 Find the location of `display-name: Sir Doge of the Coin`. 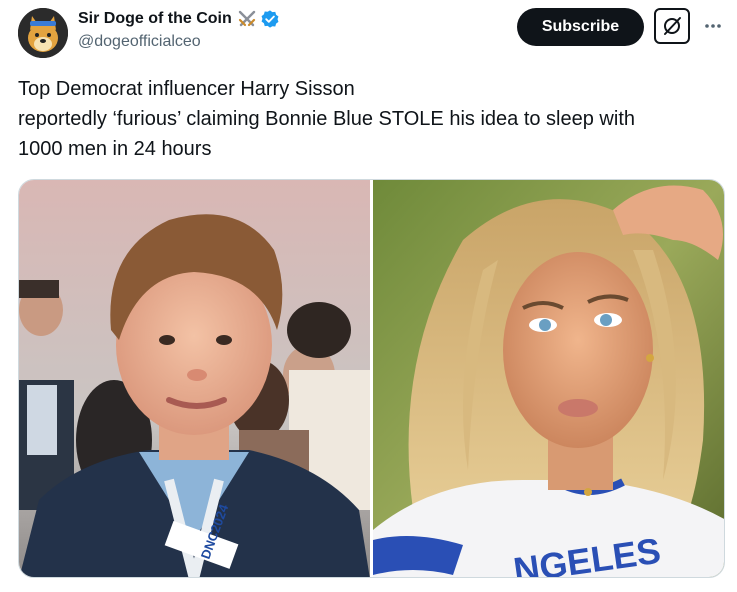

display-name: Sir Doge of the Coin is located at coordinates (155, 19).